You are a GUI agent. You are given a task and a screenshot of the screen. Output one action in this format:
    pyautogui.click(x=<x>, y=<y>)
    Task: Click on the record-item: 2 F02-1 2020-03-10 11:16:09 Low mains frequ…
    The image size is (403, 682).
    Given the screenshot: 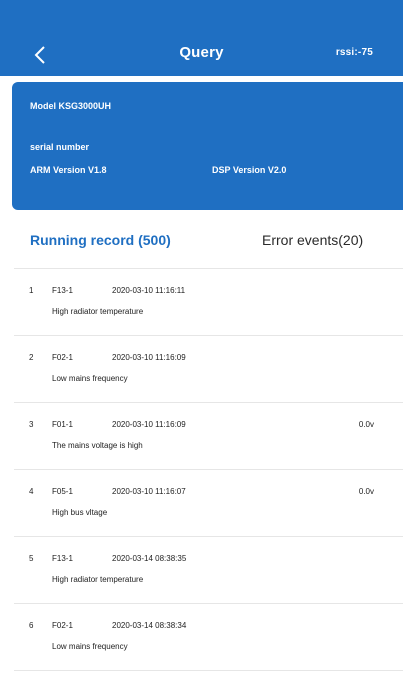 What is the action you would take?
    pyautogui.click(x=208, y=369)
    